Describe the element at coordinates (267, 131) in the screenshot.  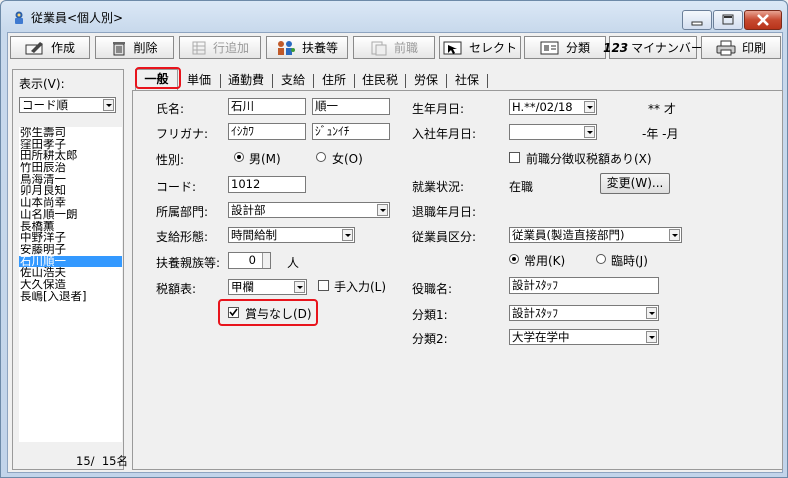
I see `last-kana-field: ｲｼｶﾜ` at that location.